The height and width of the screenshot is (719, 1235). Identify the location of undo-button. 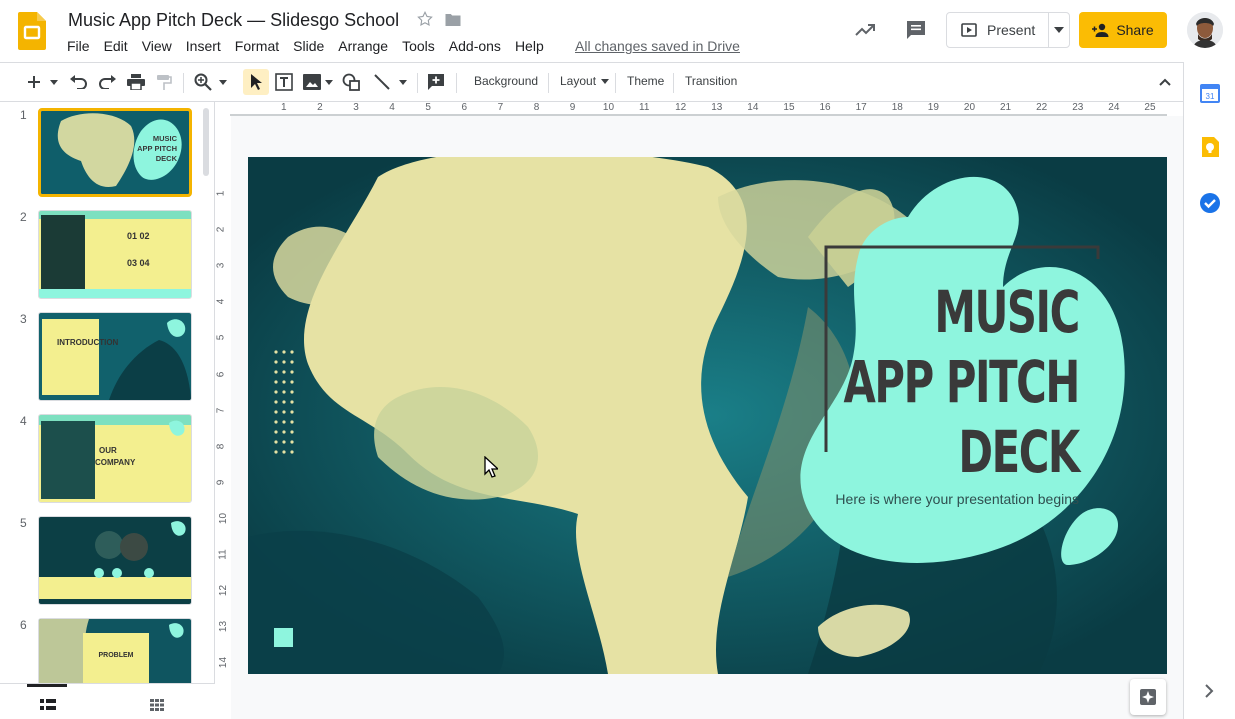
(79, 82).